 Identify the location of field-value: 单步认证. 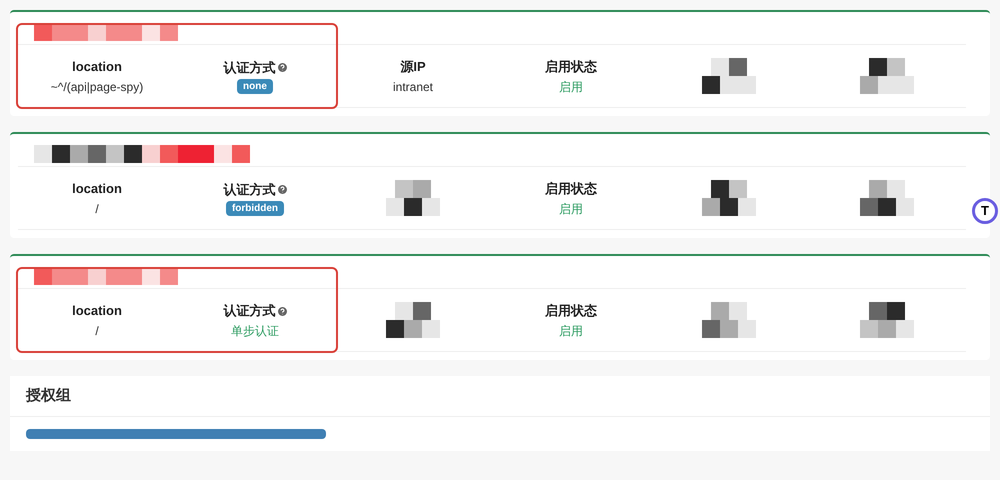
(255, 330).